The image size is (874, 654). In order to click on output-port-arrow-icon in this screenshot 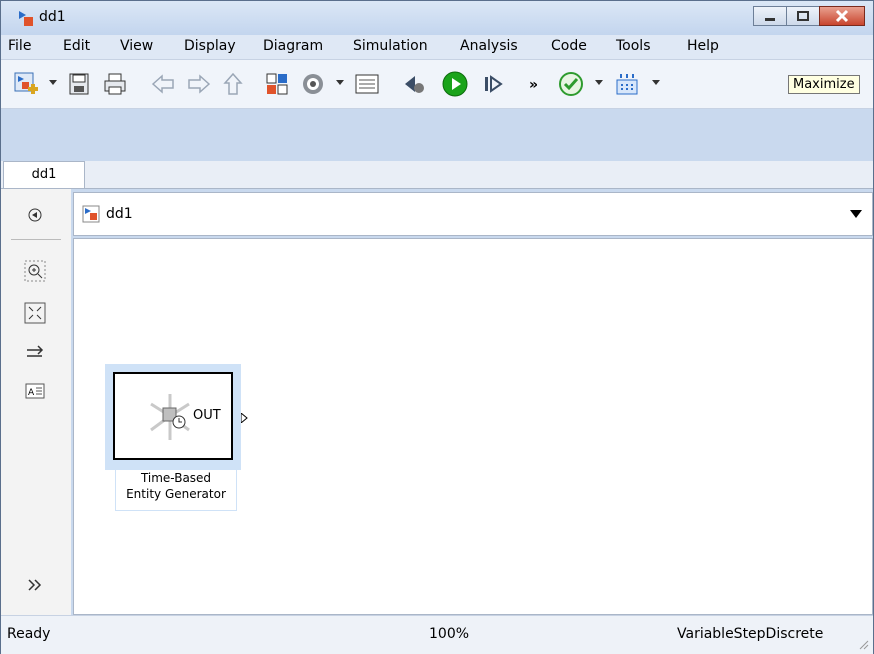, I will do `click(245, 418)`.